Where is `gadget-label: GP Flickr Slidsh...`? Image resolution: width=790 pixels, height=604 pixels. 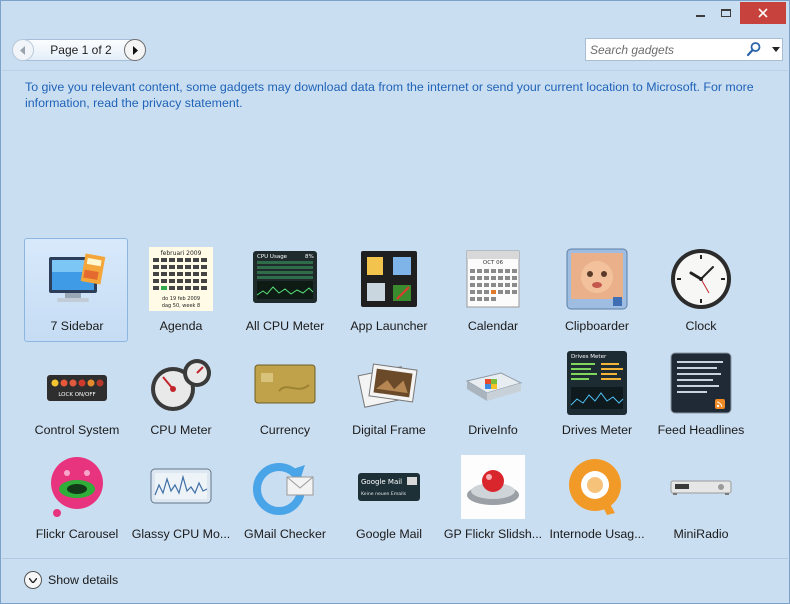
gadget-label: GP Flickr Slidsh... is located at coordinates (493, 534).